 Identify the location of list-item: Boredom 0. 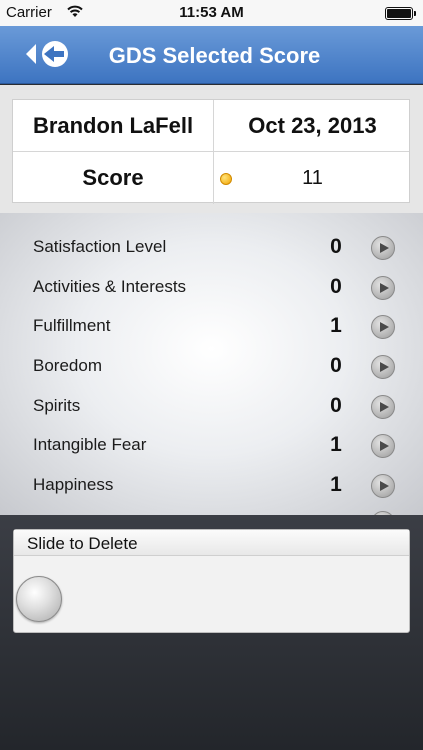
(211, 366).